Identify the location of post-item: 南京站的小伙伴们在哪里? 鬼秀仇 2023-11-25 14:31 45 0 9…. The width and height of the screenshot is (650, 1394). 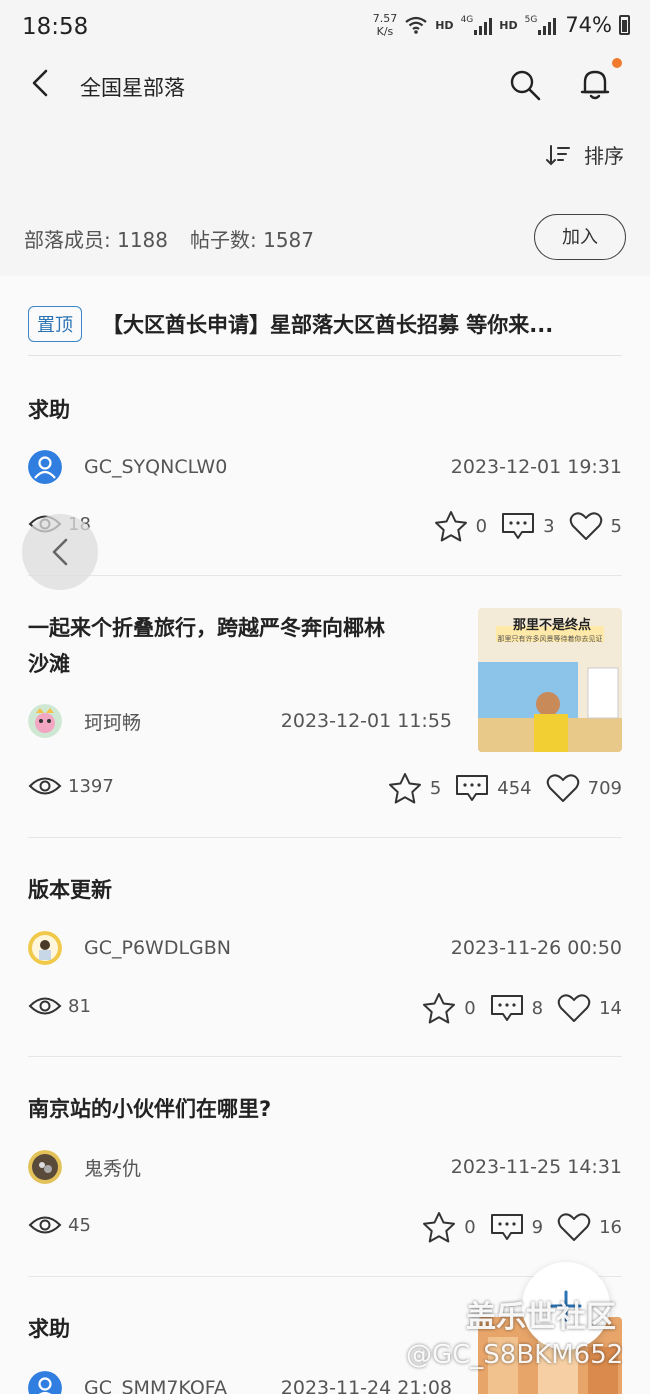
(325, 1167).